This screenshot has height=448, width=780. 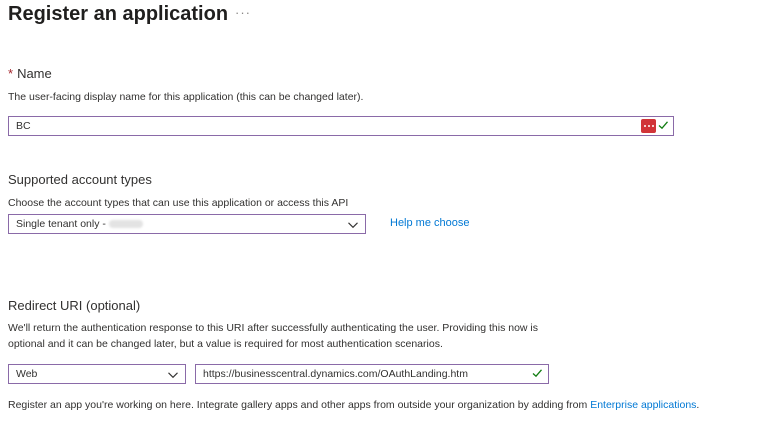 I want to click on help-me-choose-link: Help me choose, so click(x=430, y=223).